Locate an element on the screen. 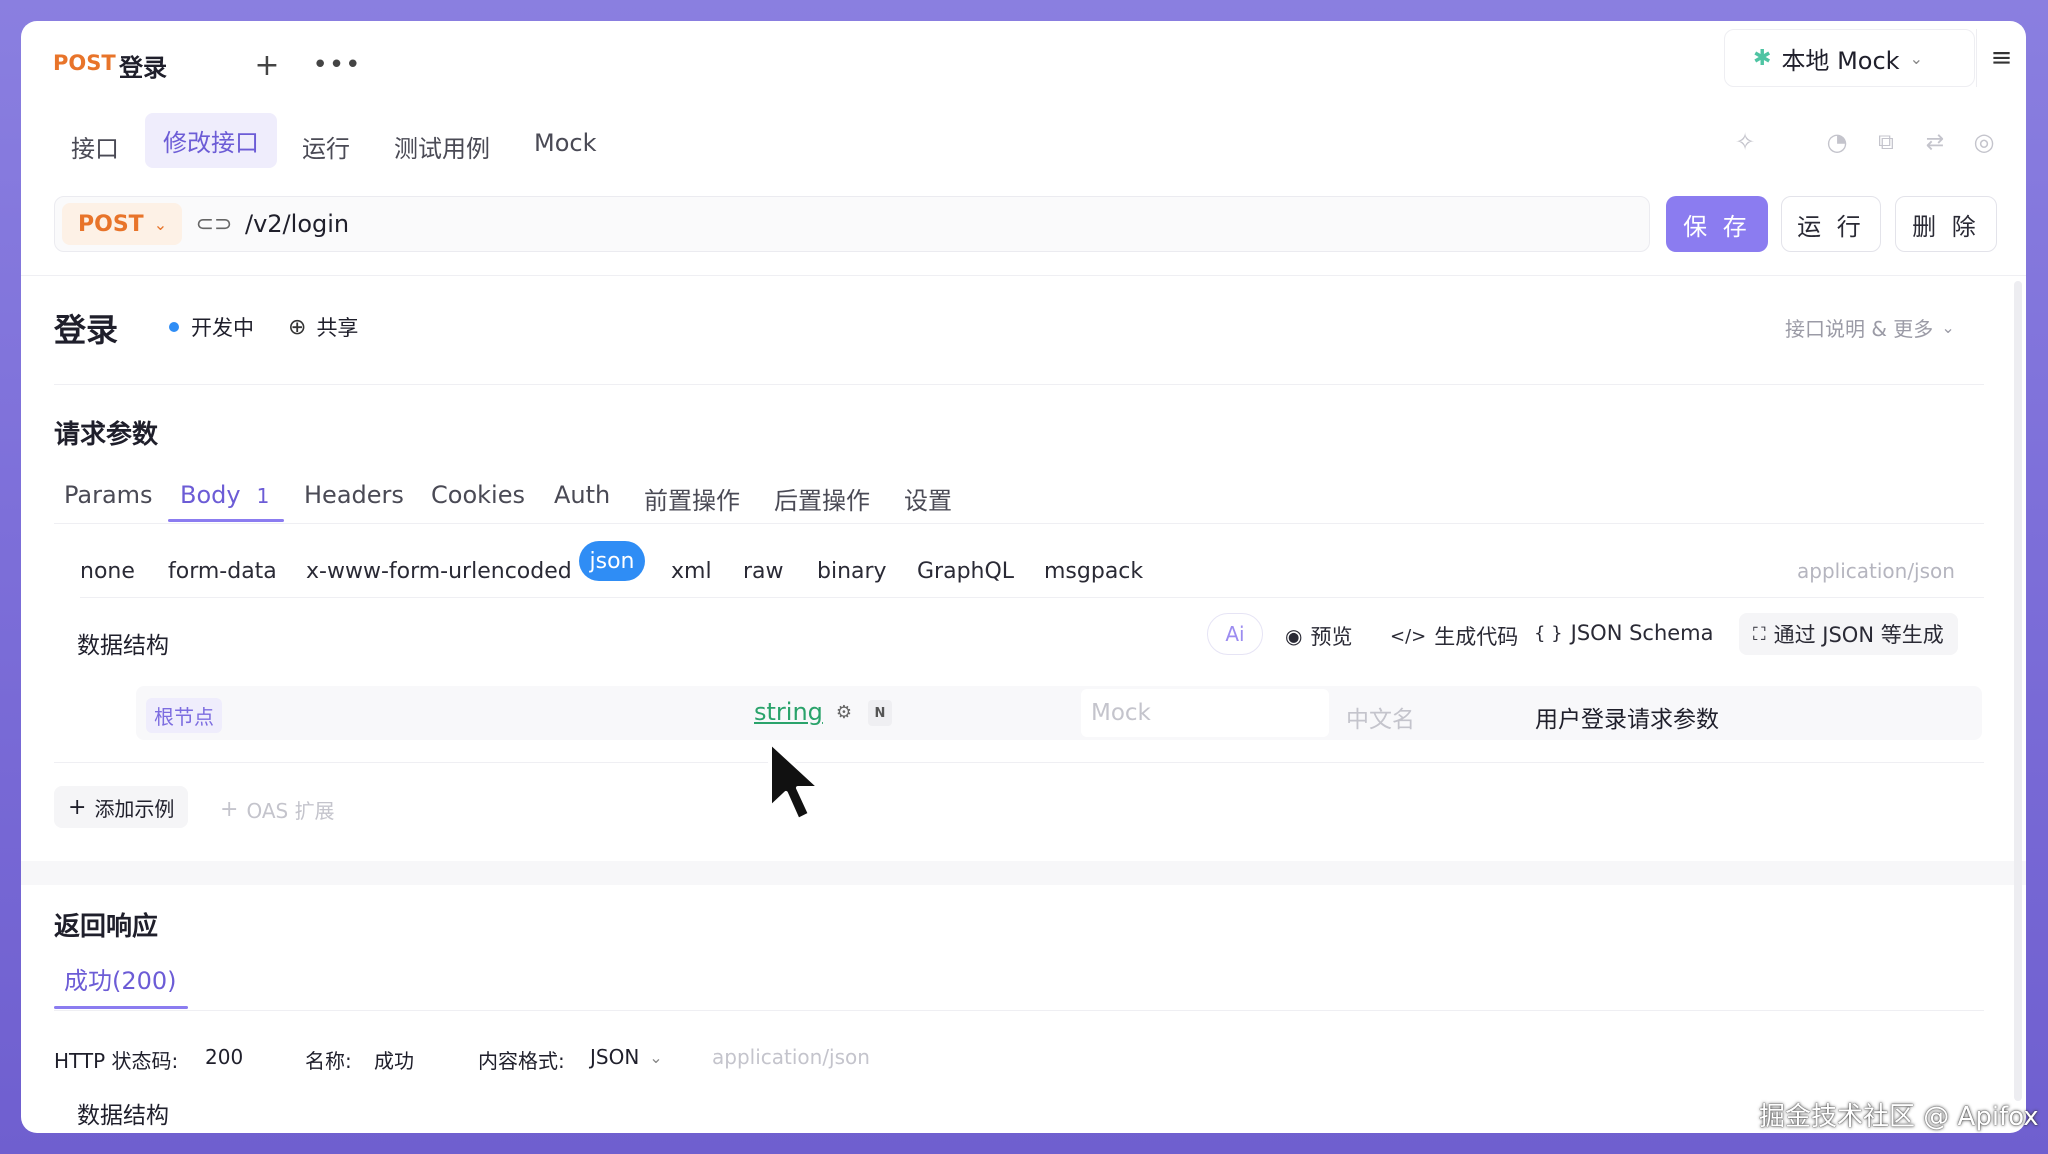 The image size is (2048, 1154). double-chevron-down-icon: ⌄ is located at coordinates (1948, 327).